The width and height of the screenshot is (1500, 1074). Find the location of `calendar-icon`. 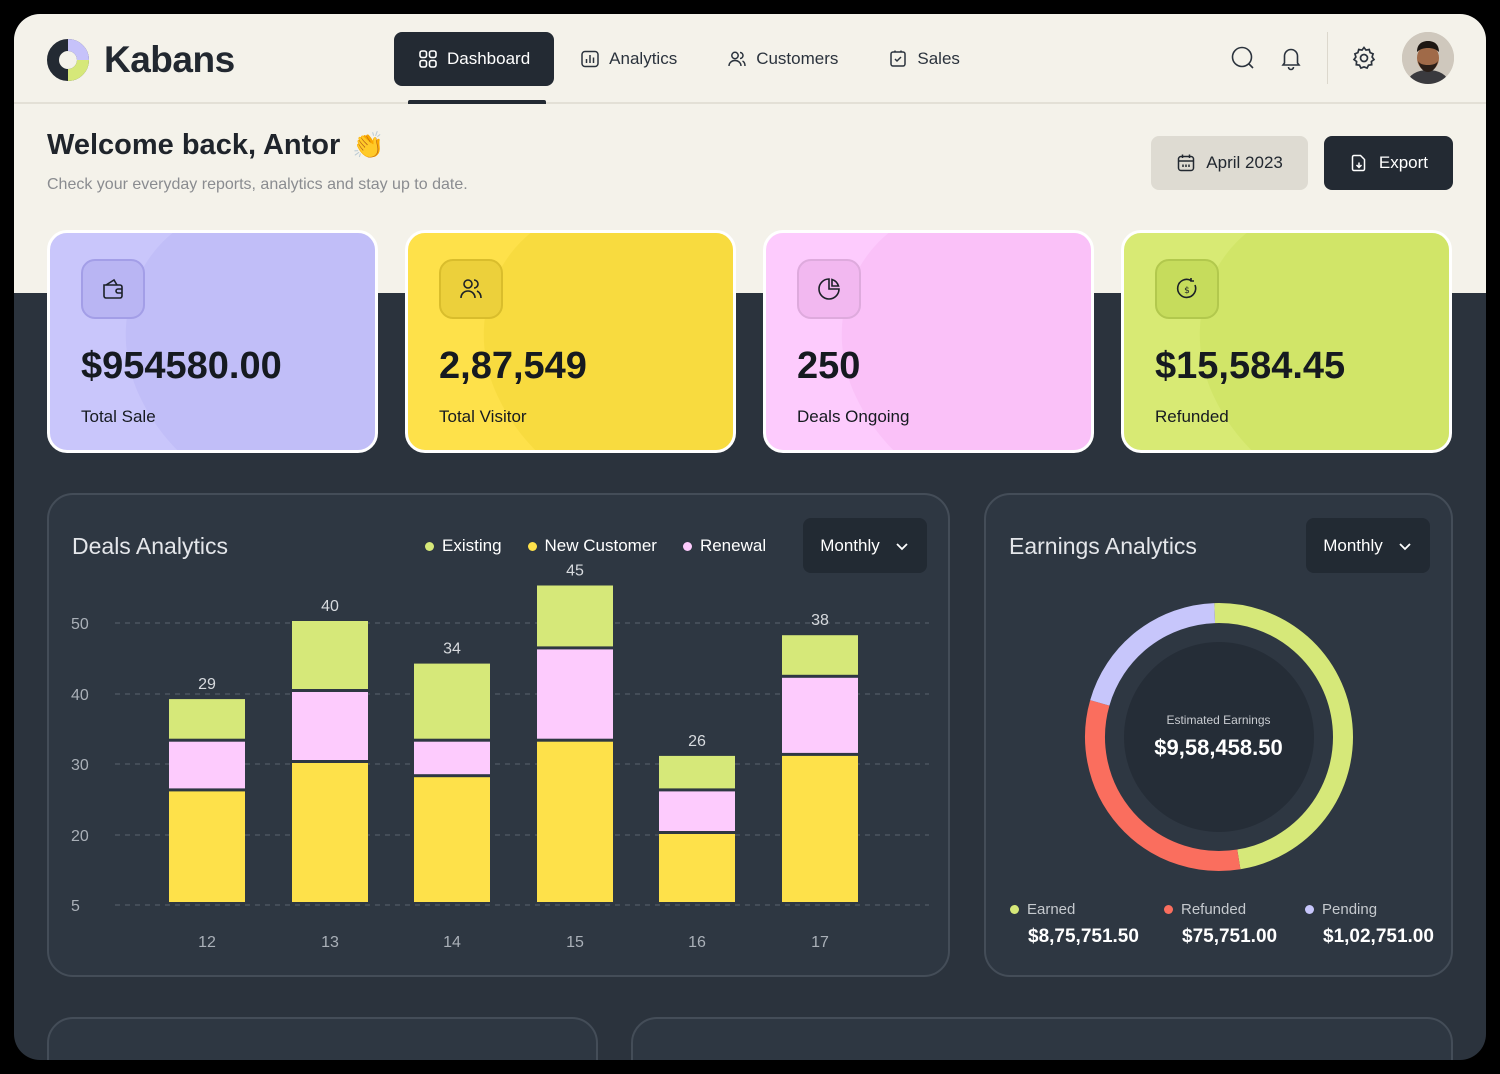

calendar-icon is located at coordinates (1186, 163).